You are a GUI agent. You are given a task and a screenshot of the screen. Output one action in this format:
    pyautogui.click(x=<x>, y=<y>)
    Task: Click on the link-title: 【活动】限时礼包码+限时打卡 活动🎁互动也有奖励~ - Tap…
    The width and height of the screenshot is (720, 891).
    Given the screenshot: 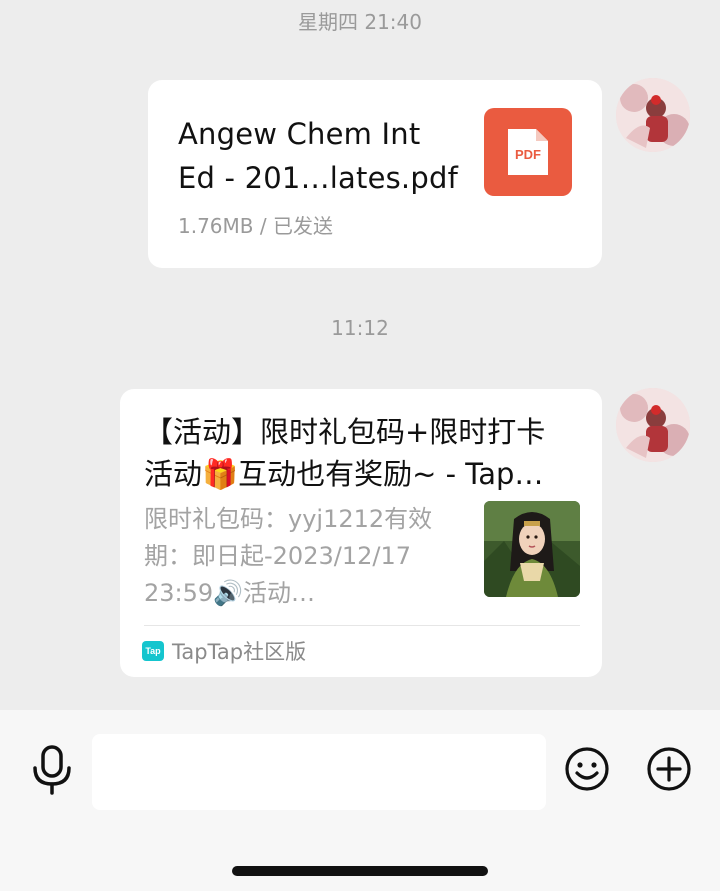 What is the action you would take?
    pyautogui.click(x=364, y=453)
    